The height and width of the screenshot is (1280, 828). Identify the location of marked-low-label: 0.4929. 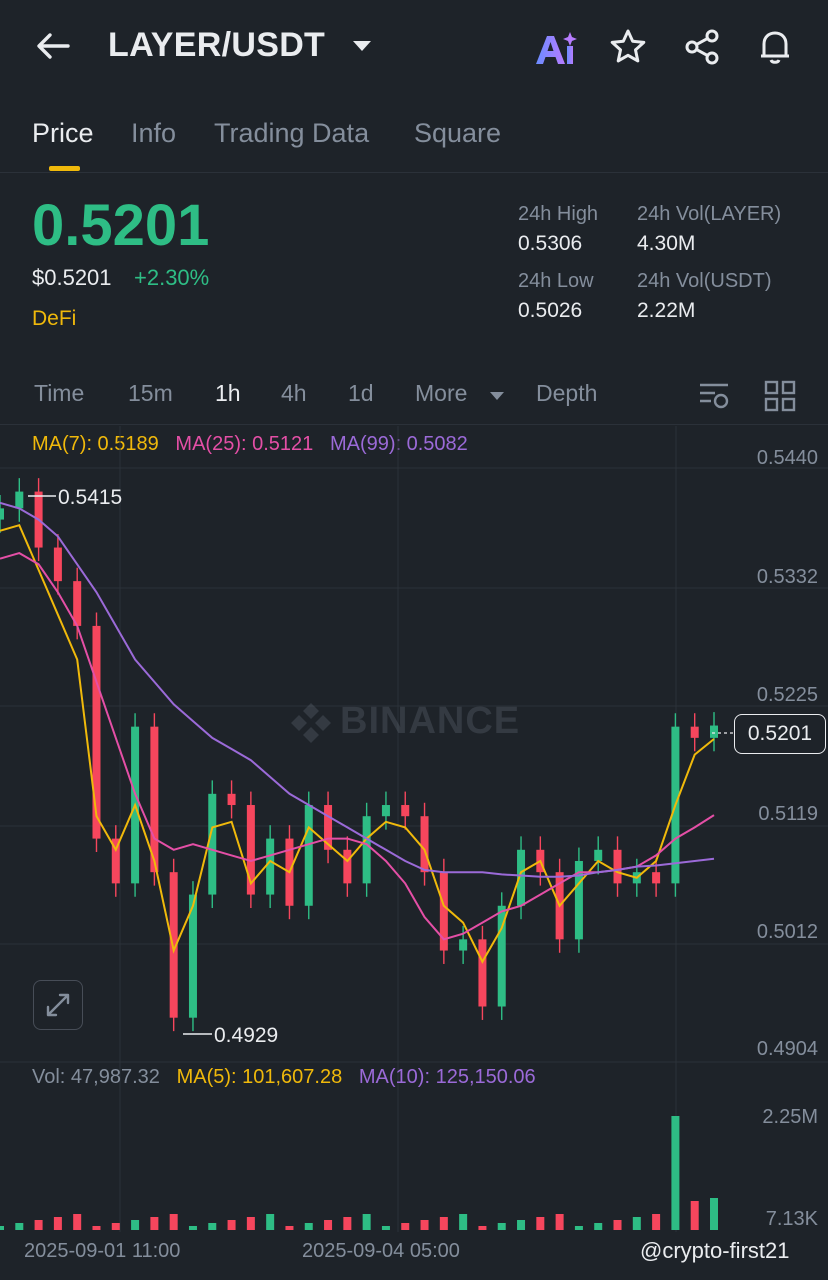
(246, 1035).